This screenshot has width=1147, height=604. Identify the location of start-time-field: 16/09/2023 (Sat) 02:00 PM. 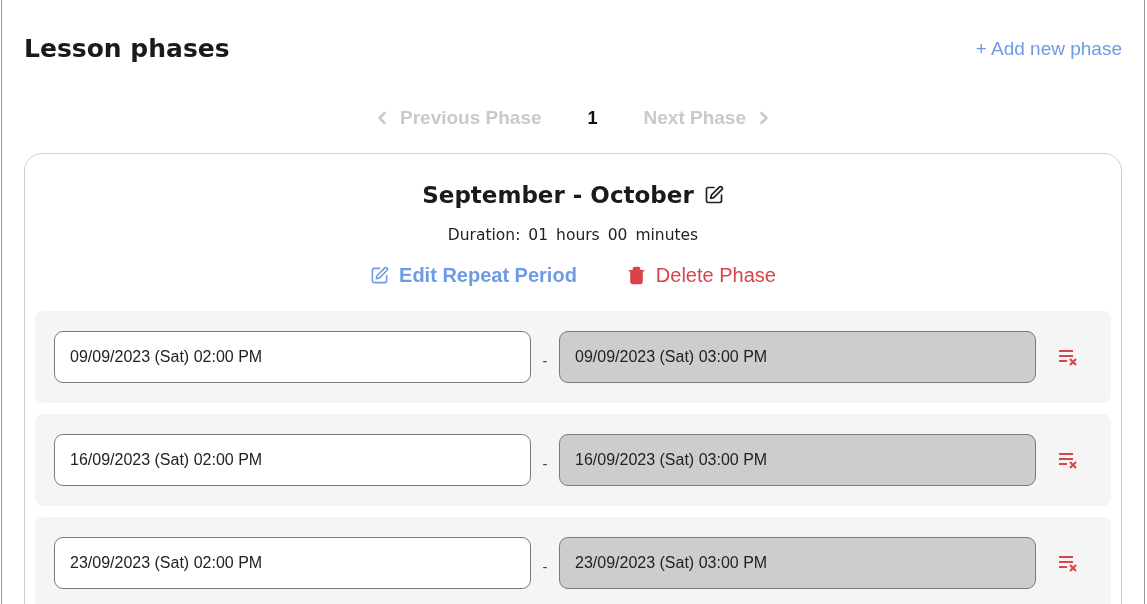
(292, 460).